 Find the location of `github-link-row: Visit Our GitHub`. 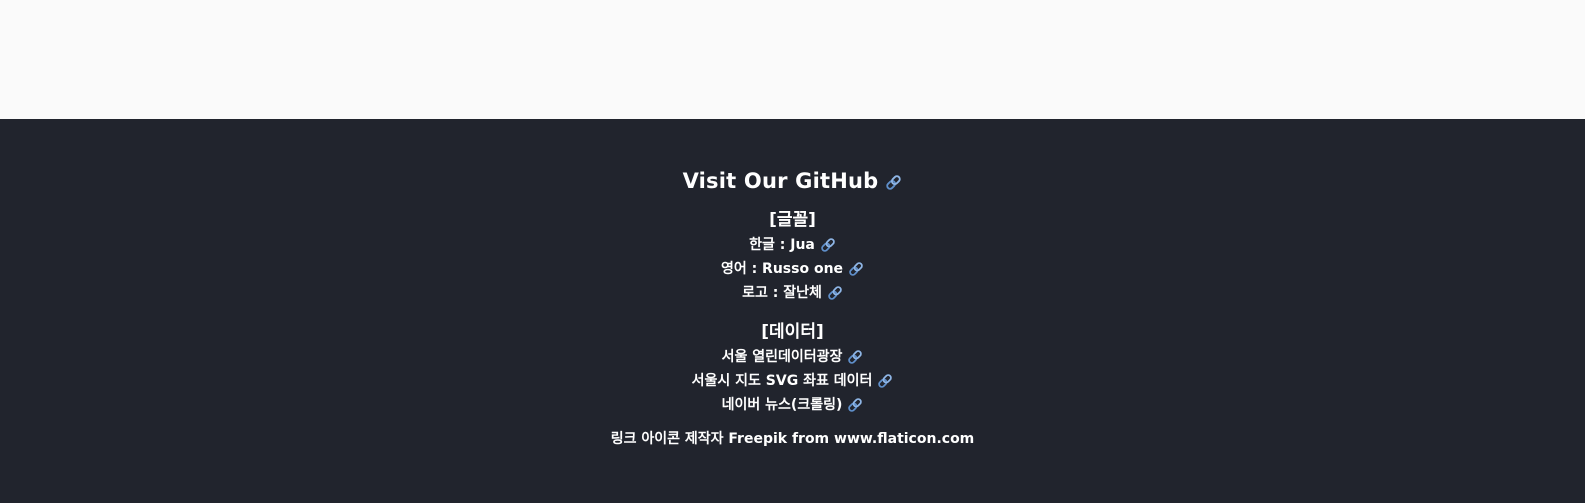

github-link-row: Visit Our GitHub is located at coordinates (793, 181).